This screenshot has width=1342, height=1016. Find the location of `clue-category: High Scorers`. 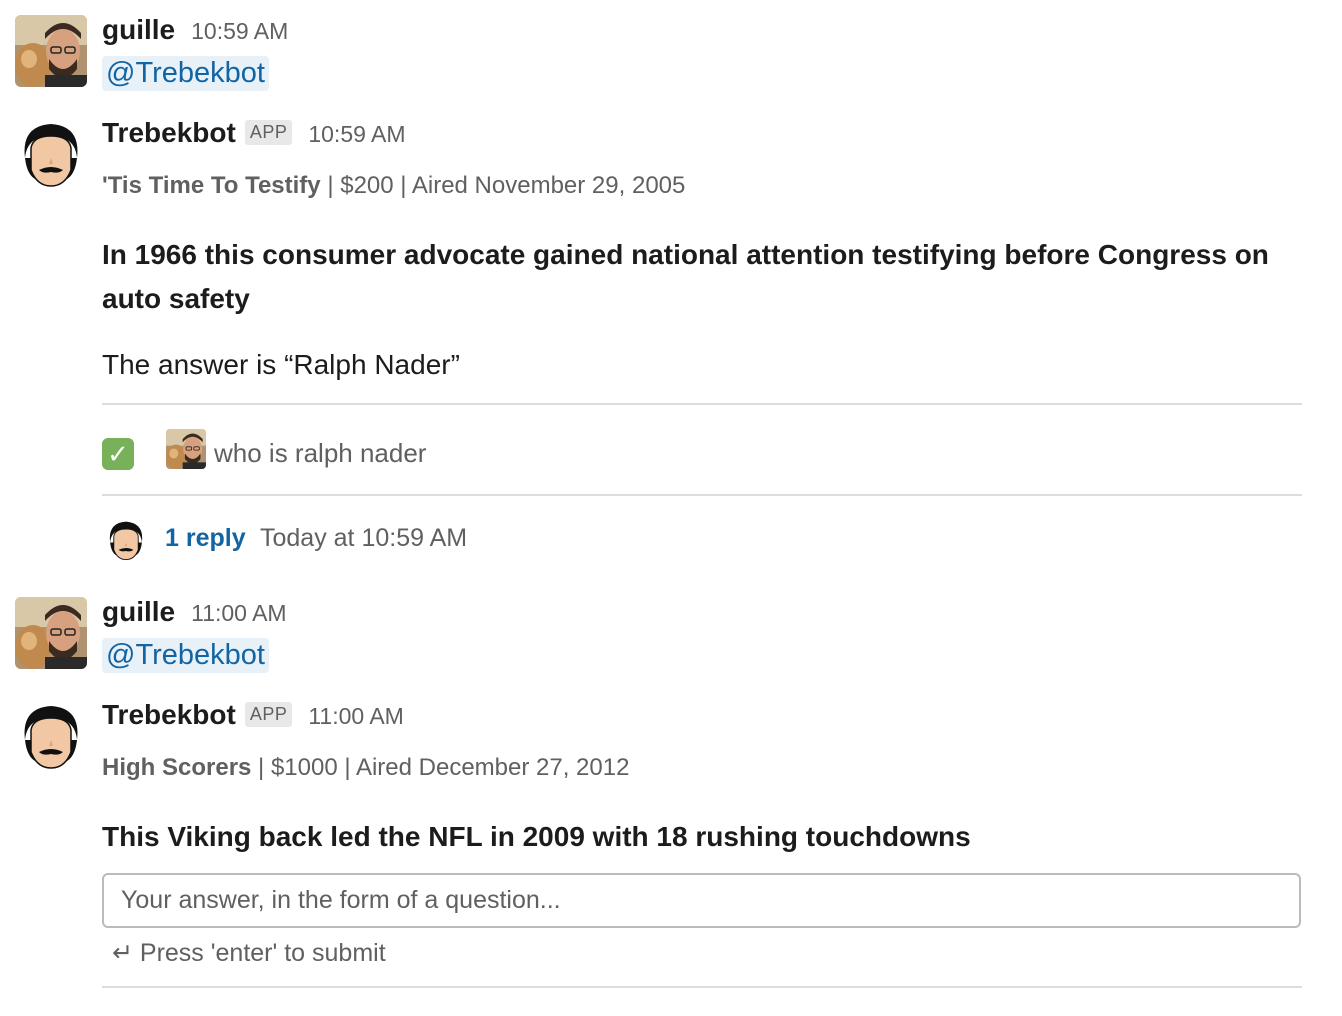

clue-category: High Scorers is located at coordinates (177, 767).